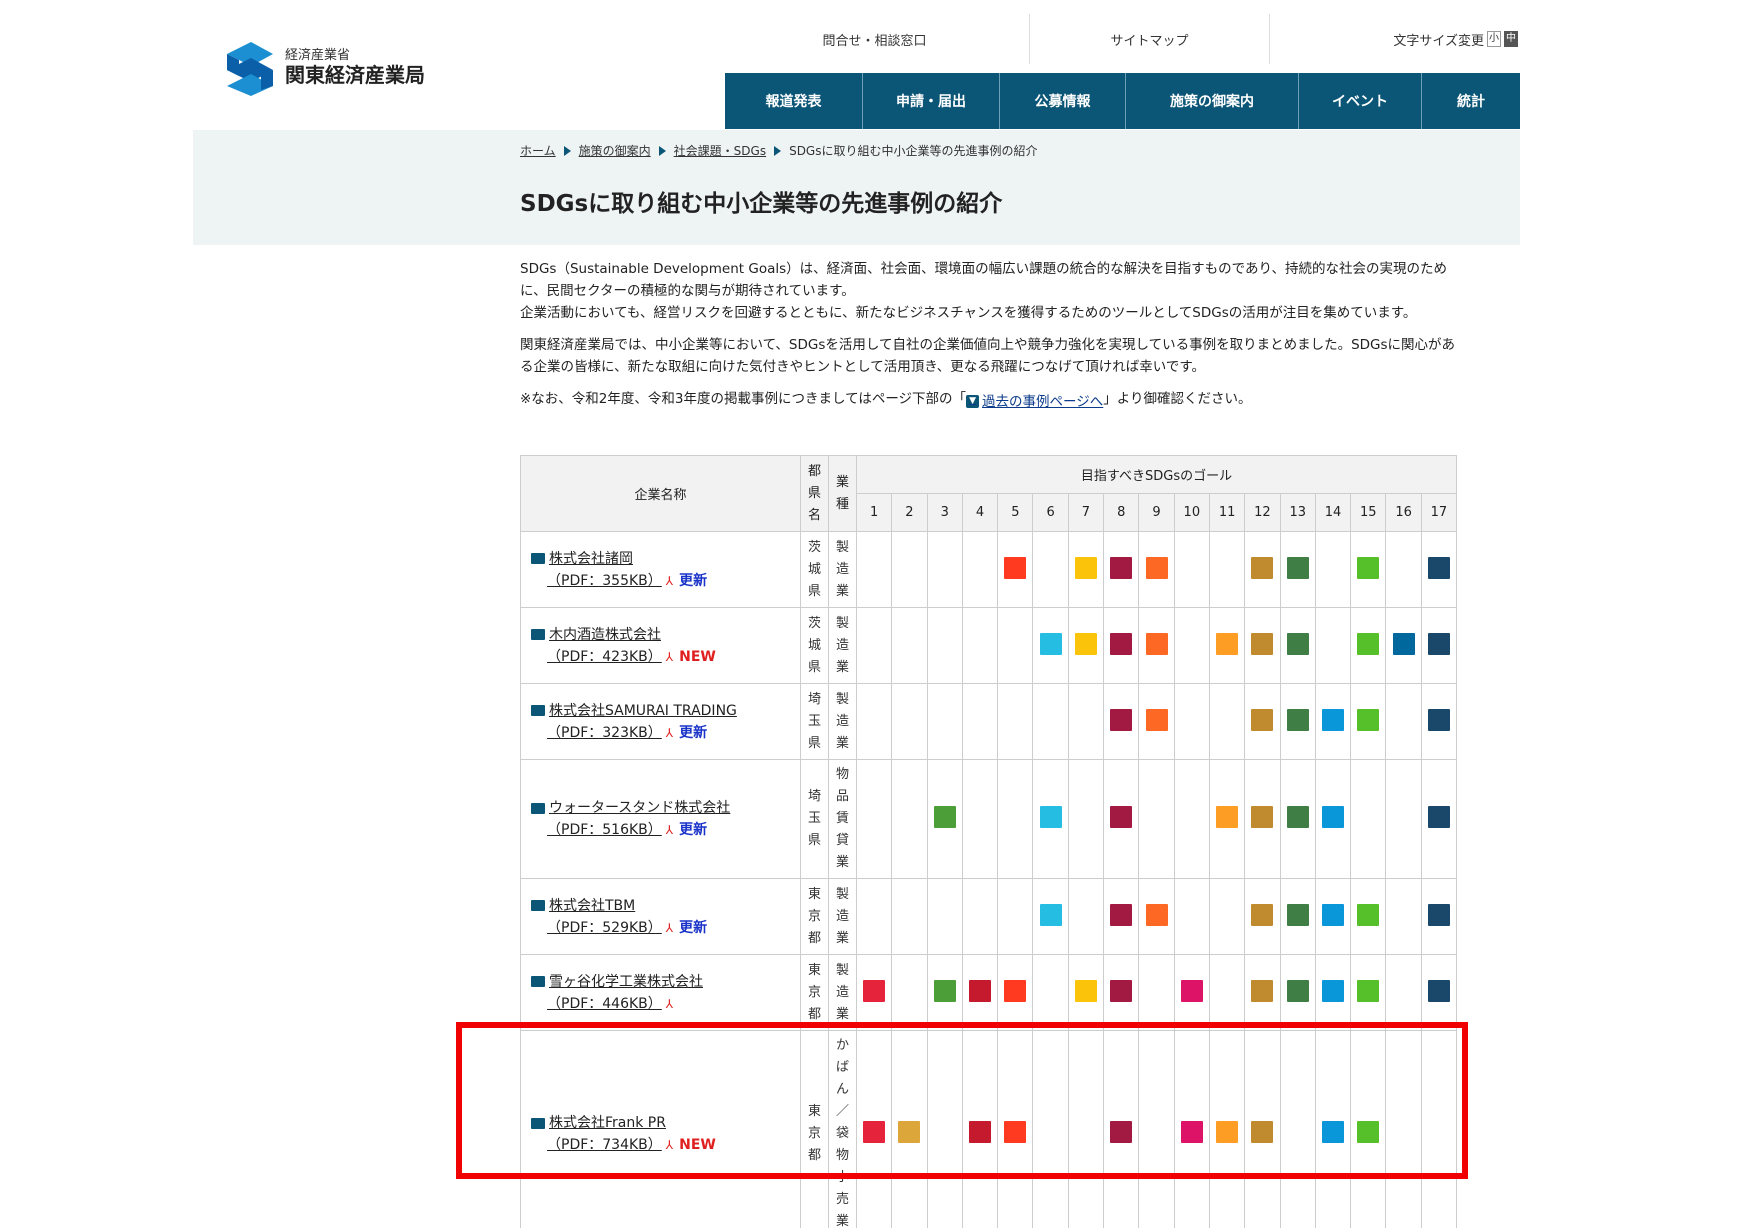 This screenshot has height=1228, width=1760. I want to click on sdg-goal-13-icon, so click(1297, 914).